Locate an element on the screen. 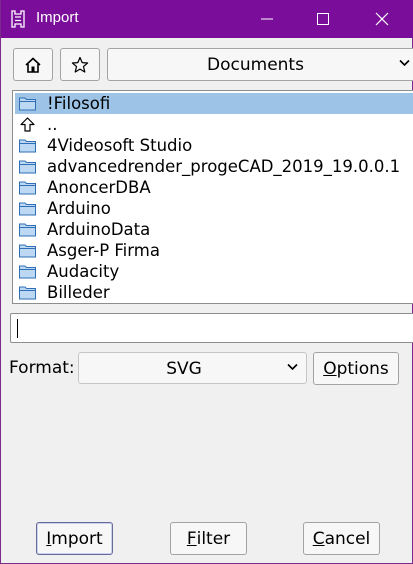  options-mnemonic: O is located at coordinates (330, 368).